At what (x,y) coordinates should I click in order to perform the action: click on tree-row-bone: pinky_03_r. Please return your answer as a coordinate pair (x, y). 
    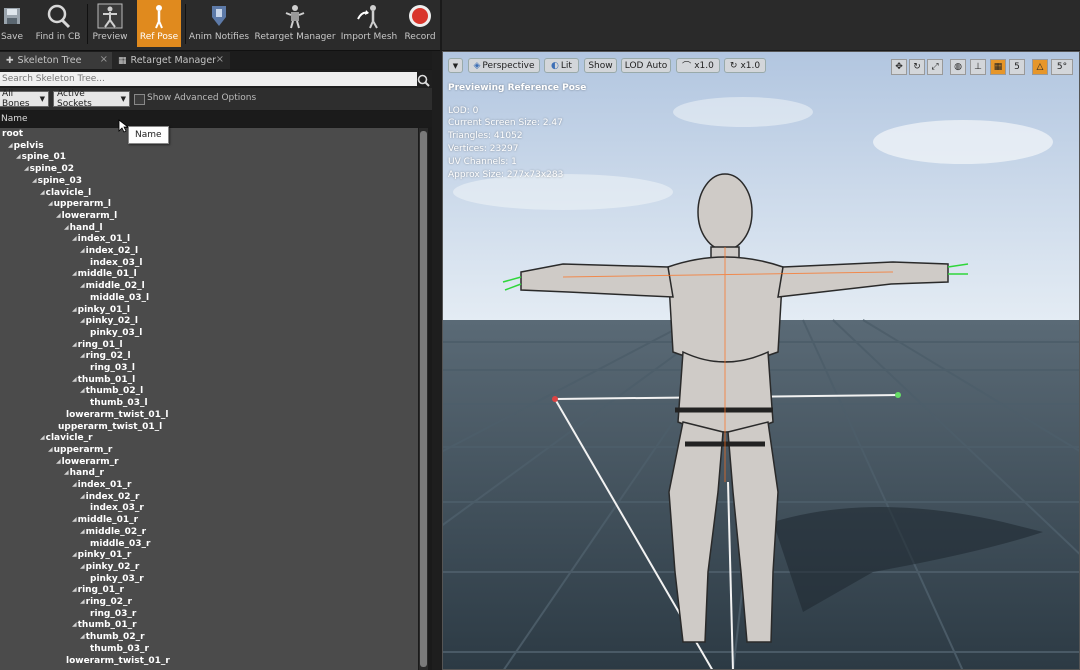
    Looking at the image, I should click on (117, 579).